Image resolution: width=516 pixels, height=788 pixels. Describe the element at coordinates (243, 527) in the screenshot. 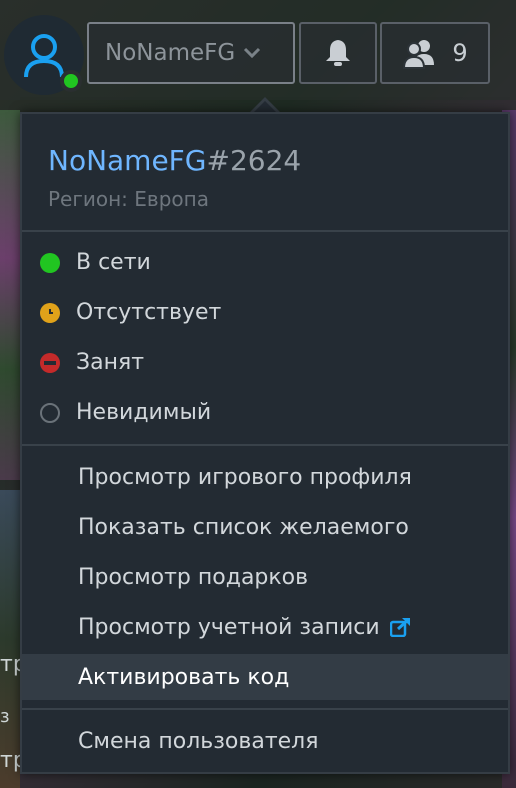

I see `menu-label: Показать список желаемого` at that location.